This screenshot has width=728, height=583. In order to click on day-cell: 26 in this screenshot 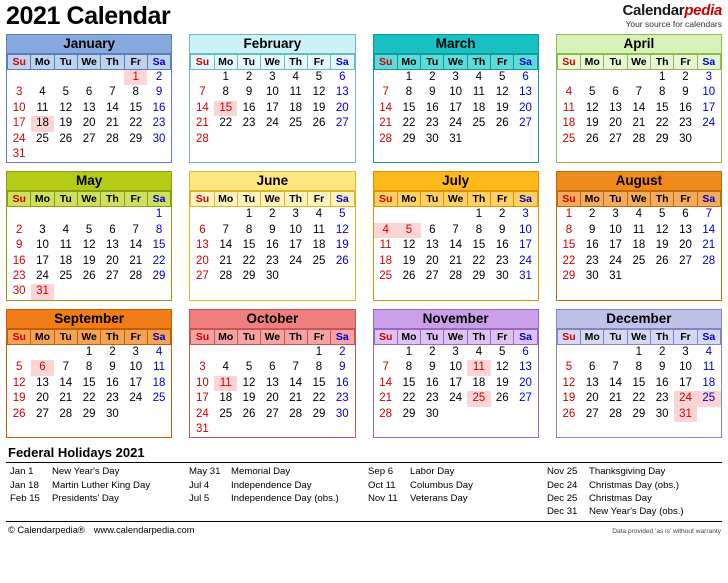, I will do `click(319, 123)`.